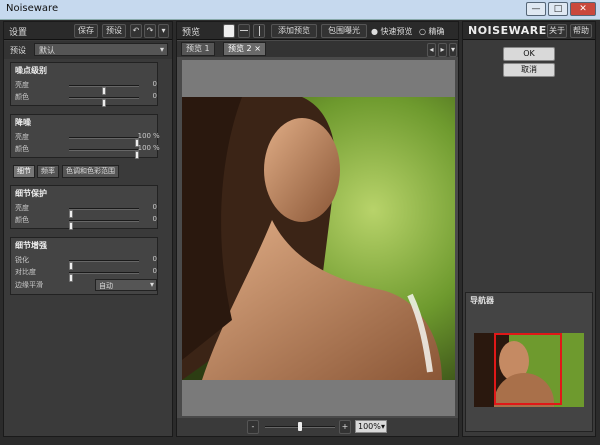  I want to click on settings-header: 设置 保存 预设 ↶ ↷ ▾, so click(88, 31).